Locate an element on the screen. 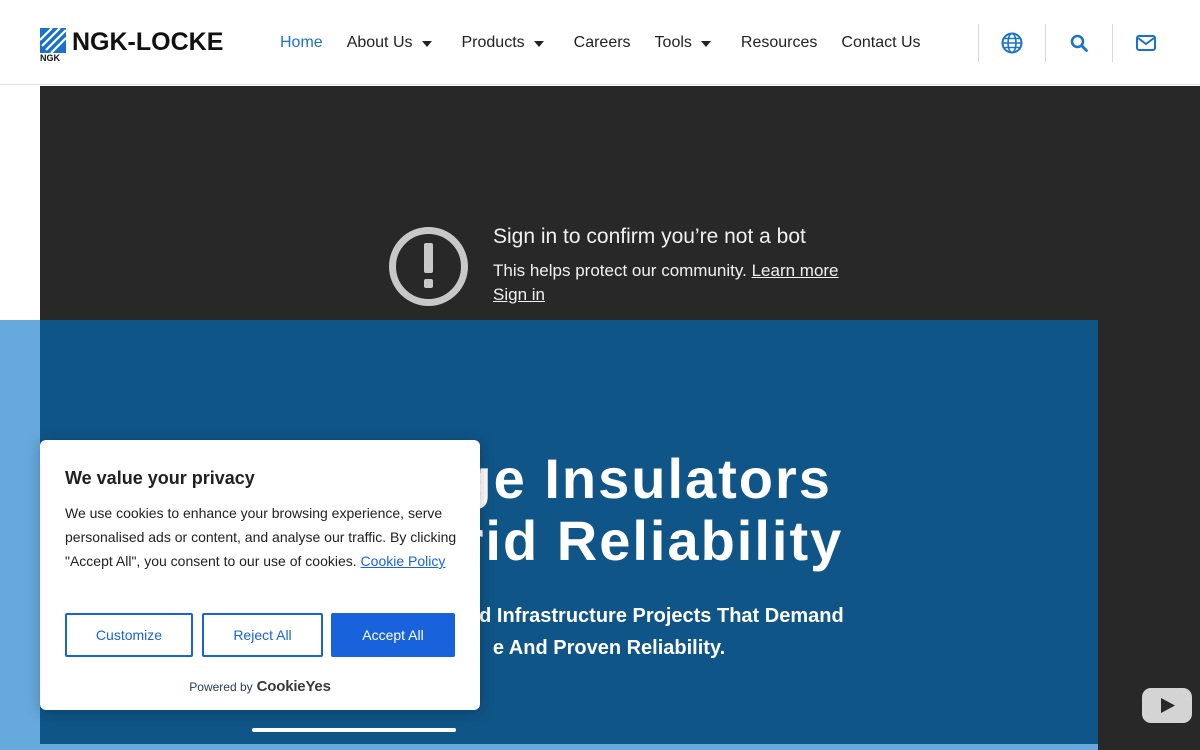 The height and width of the screenshot is (750, 1200). header-icon-group is located at coordinates (1078, 43).